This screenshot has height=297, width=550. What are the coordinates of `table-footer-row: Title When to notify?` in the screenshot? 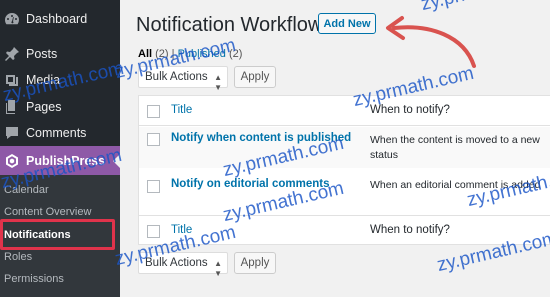 It's located at (344, 230).